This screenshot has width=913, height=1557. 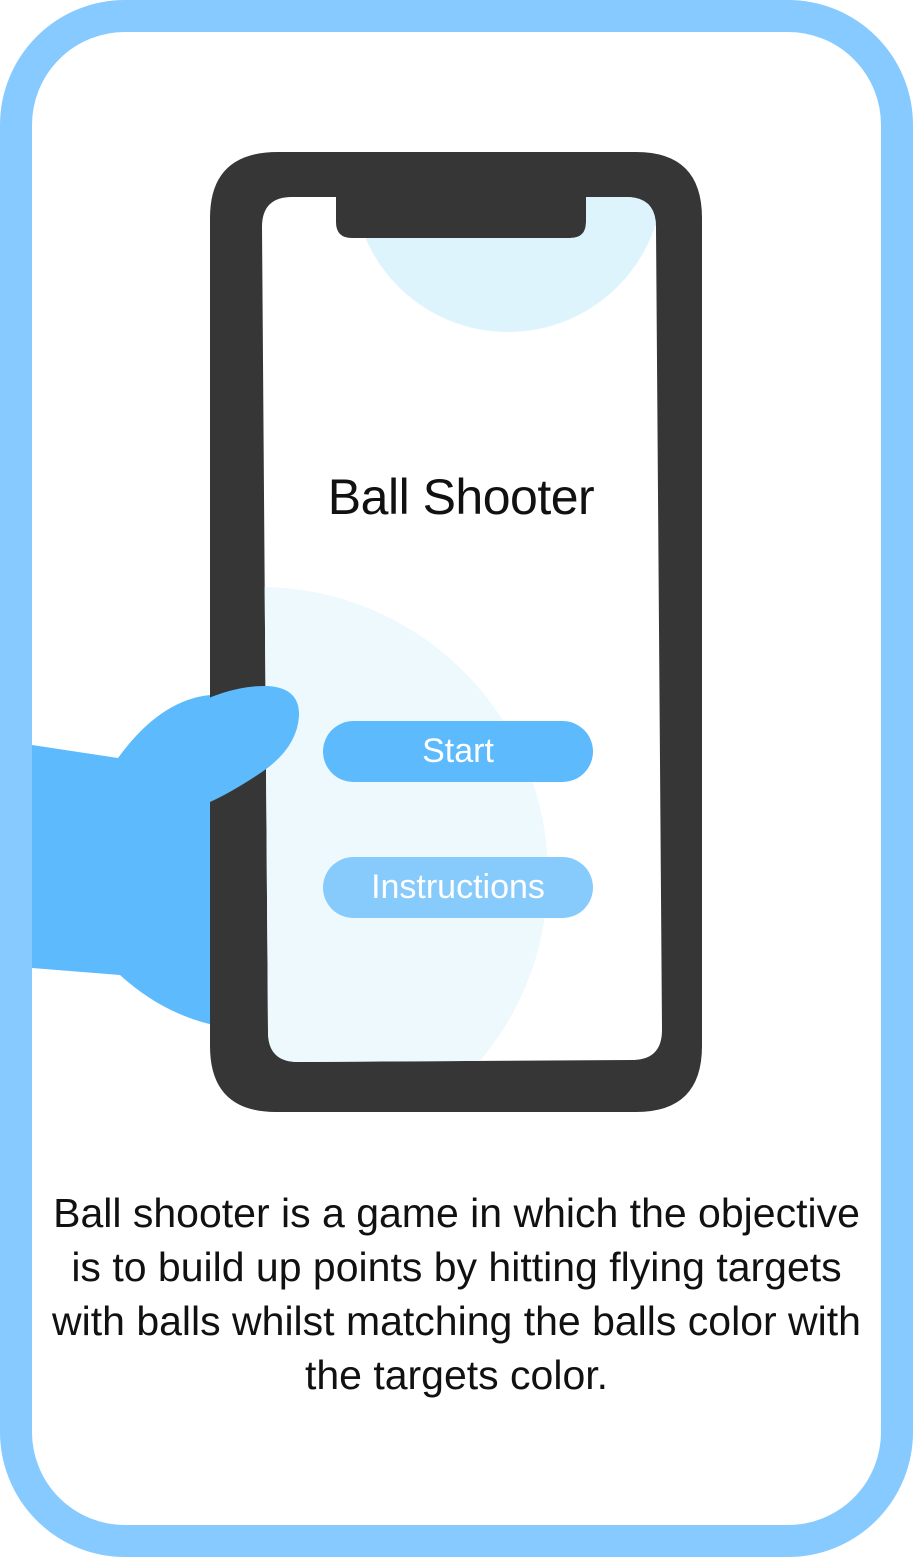 What do you see at coordinates (458, 887) in the screenshot?
I see `instructions-button: Instructions` at bounding box center [458, 887].